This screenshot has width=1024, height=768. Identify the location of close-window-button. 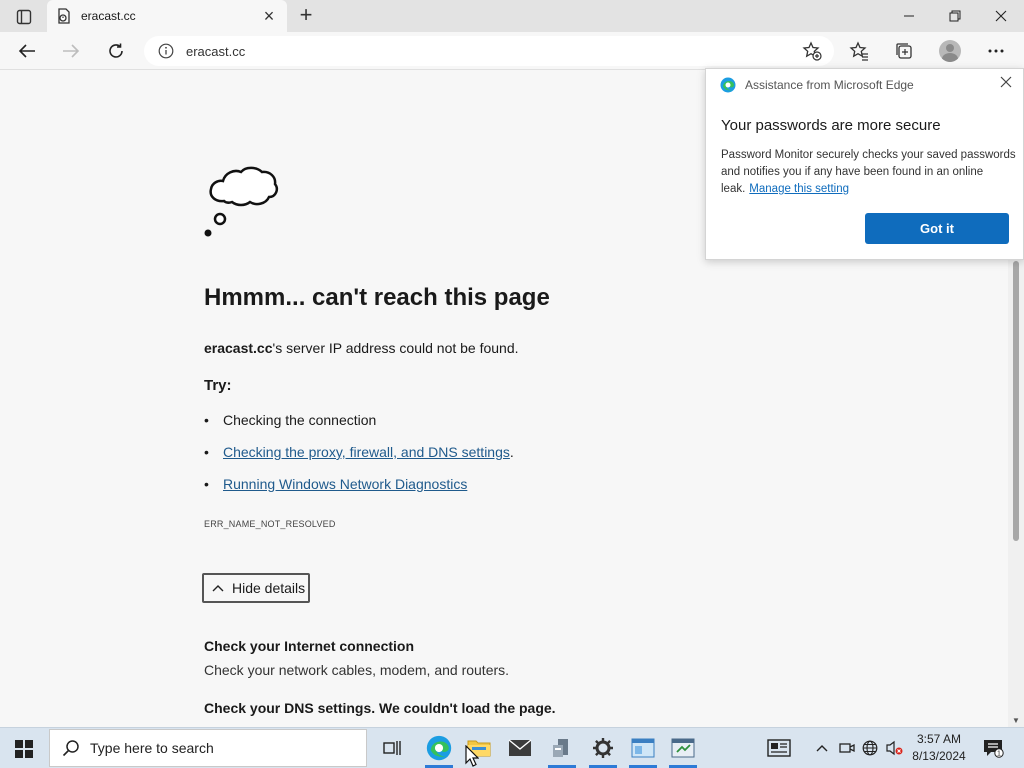
(1001, 16).